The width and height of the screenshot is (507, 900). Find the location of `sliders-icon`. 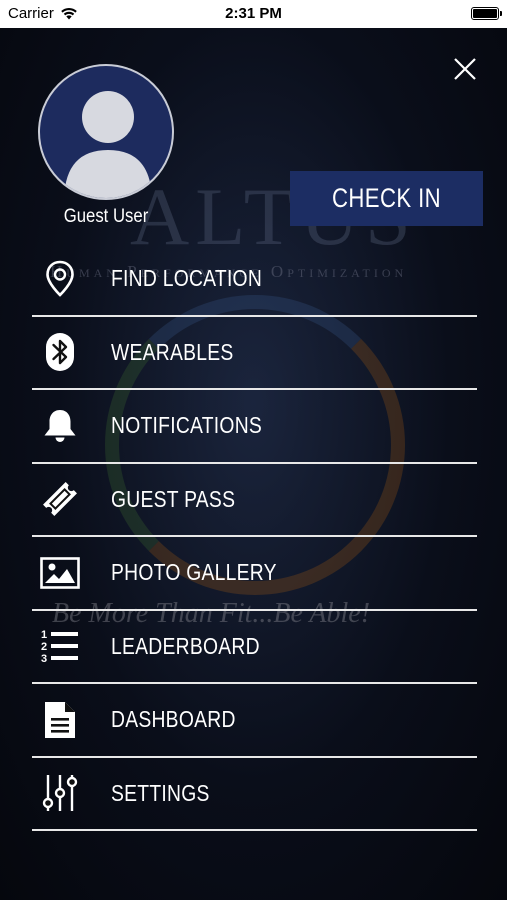

sliders-icon is located at coordinates (60, 793).